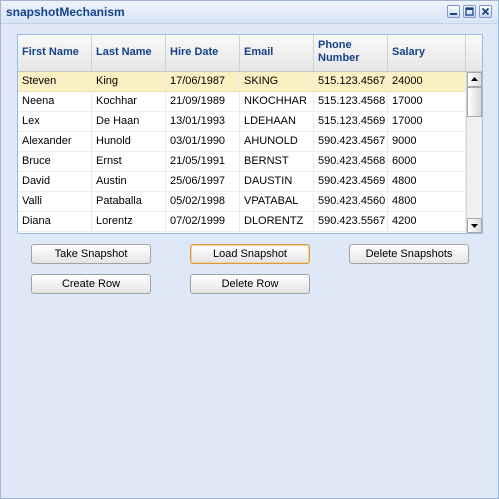 The width and height of the screenshot is (499, 499). Describe the element at coordinates (129, 121) in the screenshot. I see `cell-last-name: De Haan` at that location.